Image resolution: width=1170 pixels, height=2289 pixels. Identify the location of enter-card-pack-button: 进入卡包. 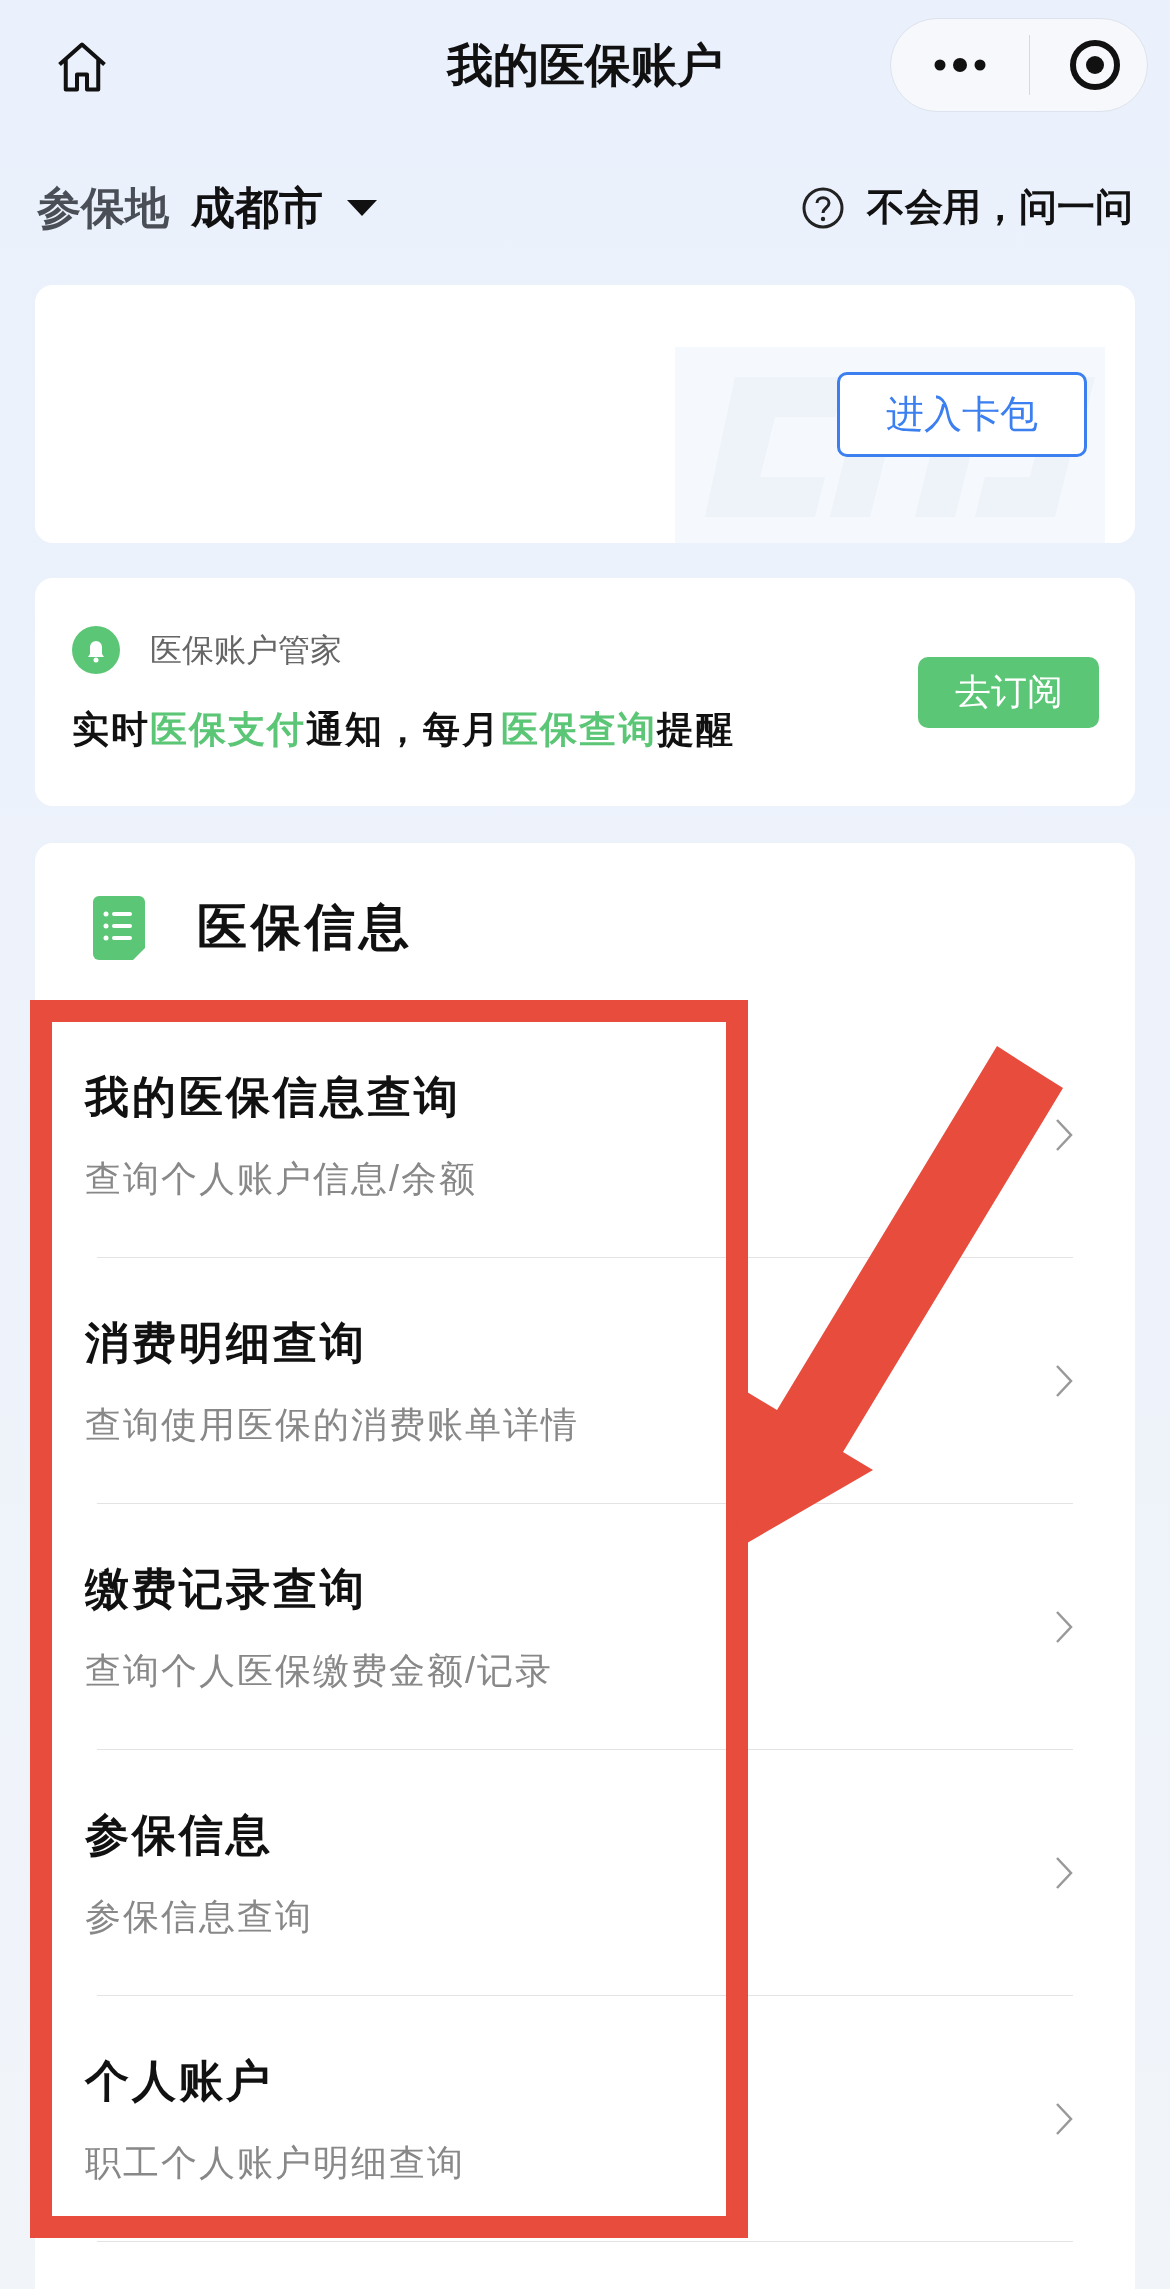
(962, 414).